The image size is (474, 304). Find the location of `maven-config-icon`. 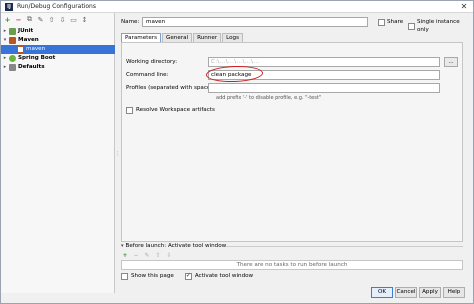

maven-config-icon is located at coordinates (20, 49).